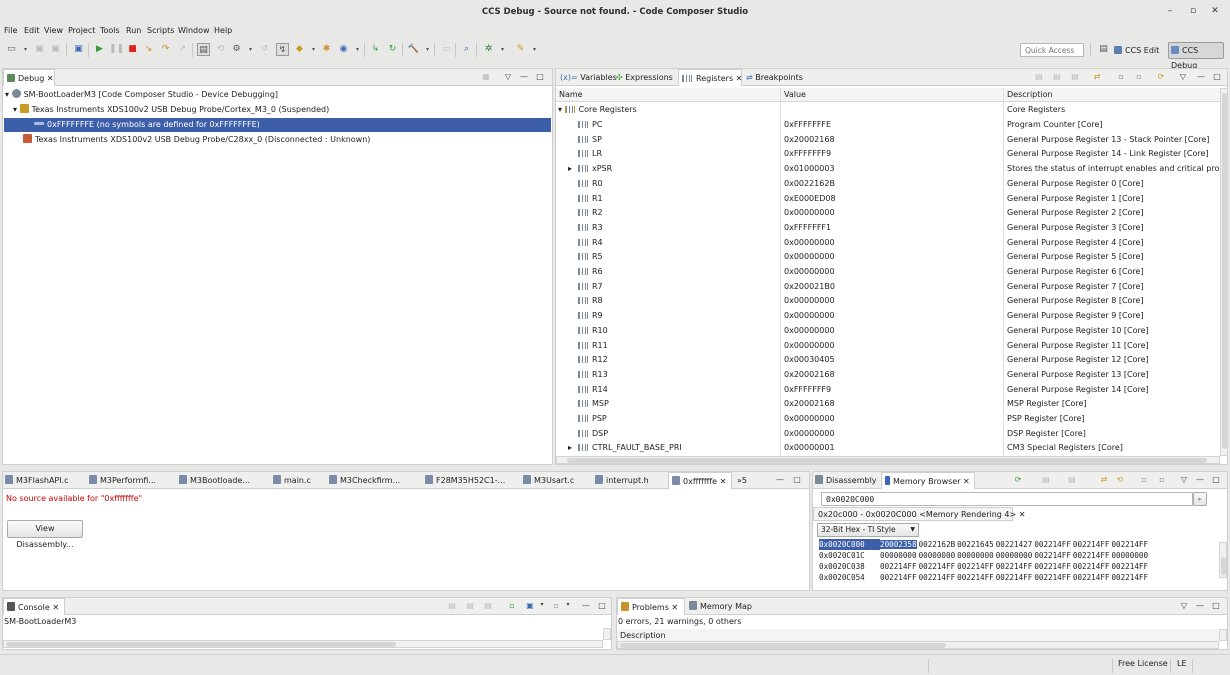  What do you see at coordinates (809, 169) in the screenshot?
I see `register-value: 0x01000003` at bounding box center [809, 169].